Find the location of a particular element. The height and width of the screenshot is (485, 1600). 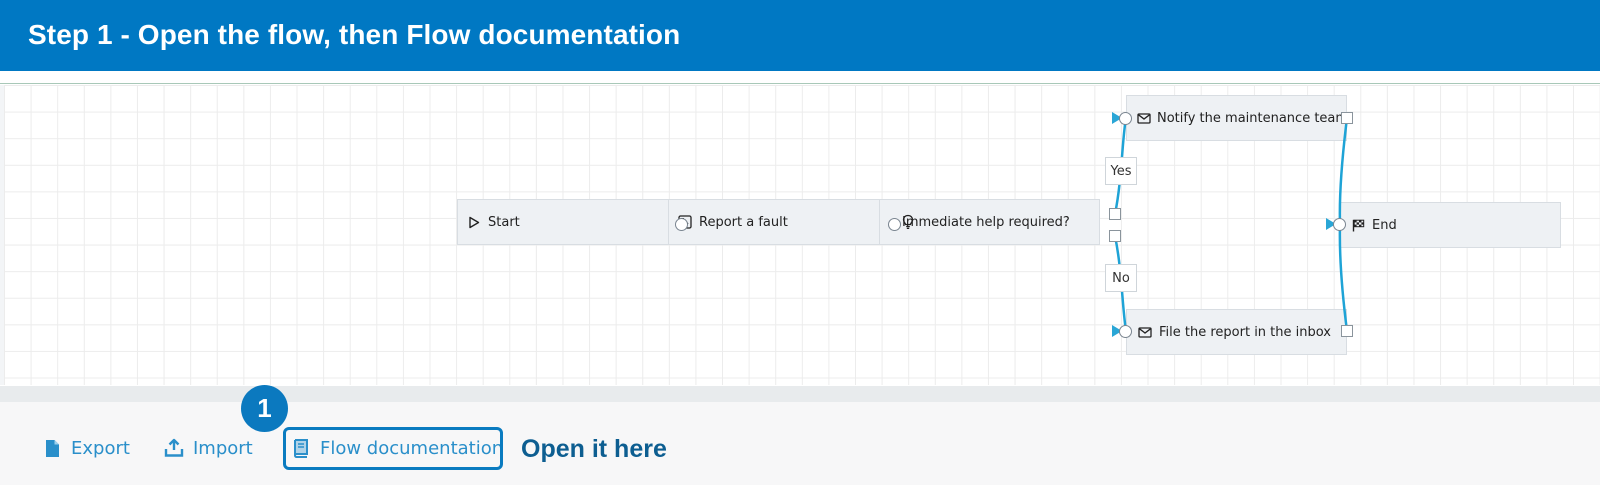

step-badge: 1 is located at coordinates (264, 408).